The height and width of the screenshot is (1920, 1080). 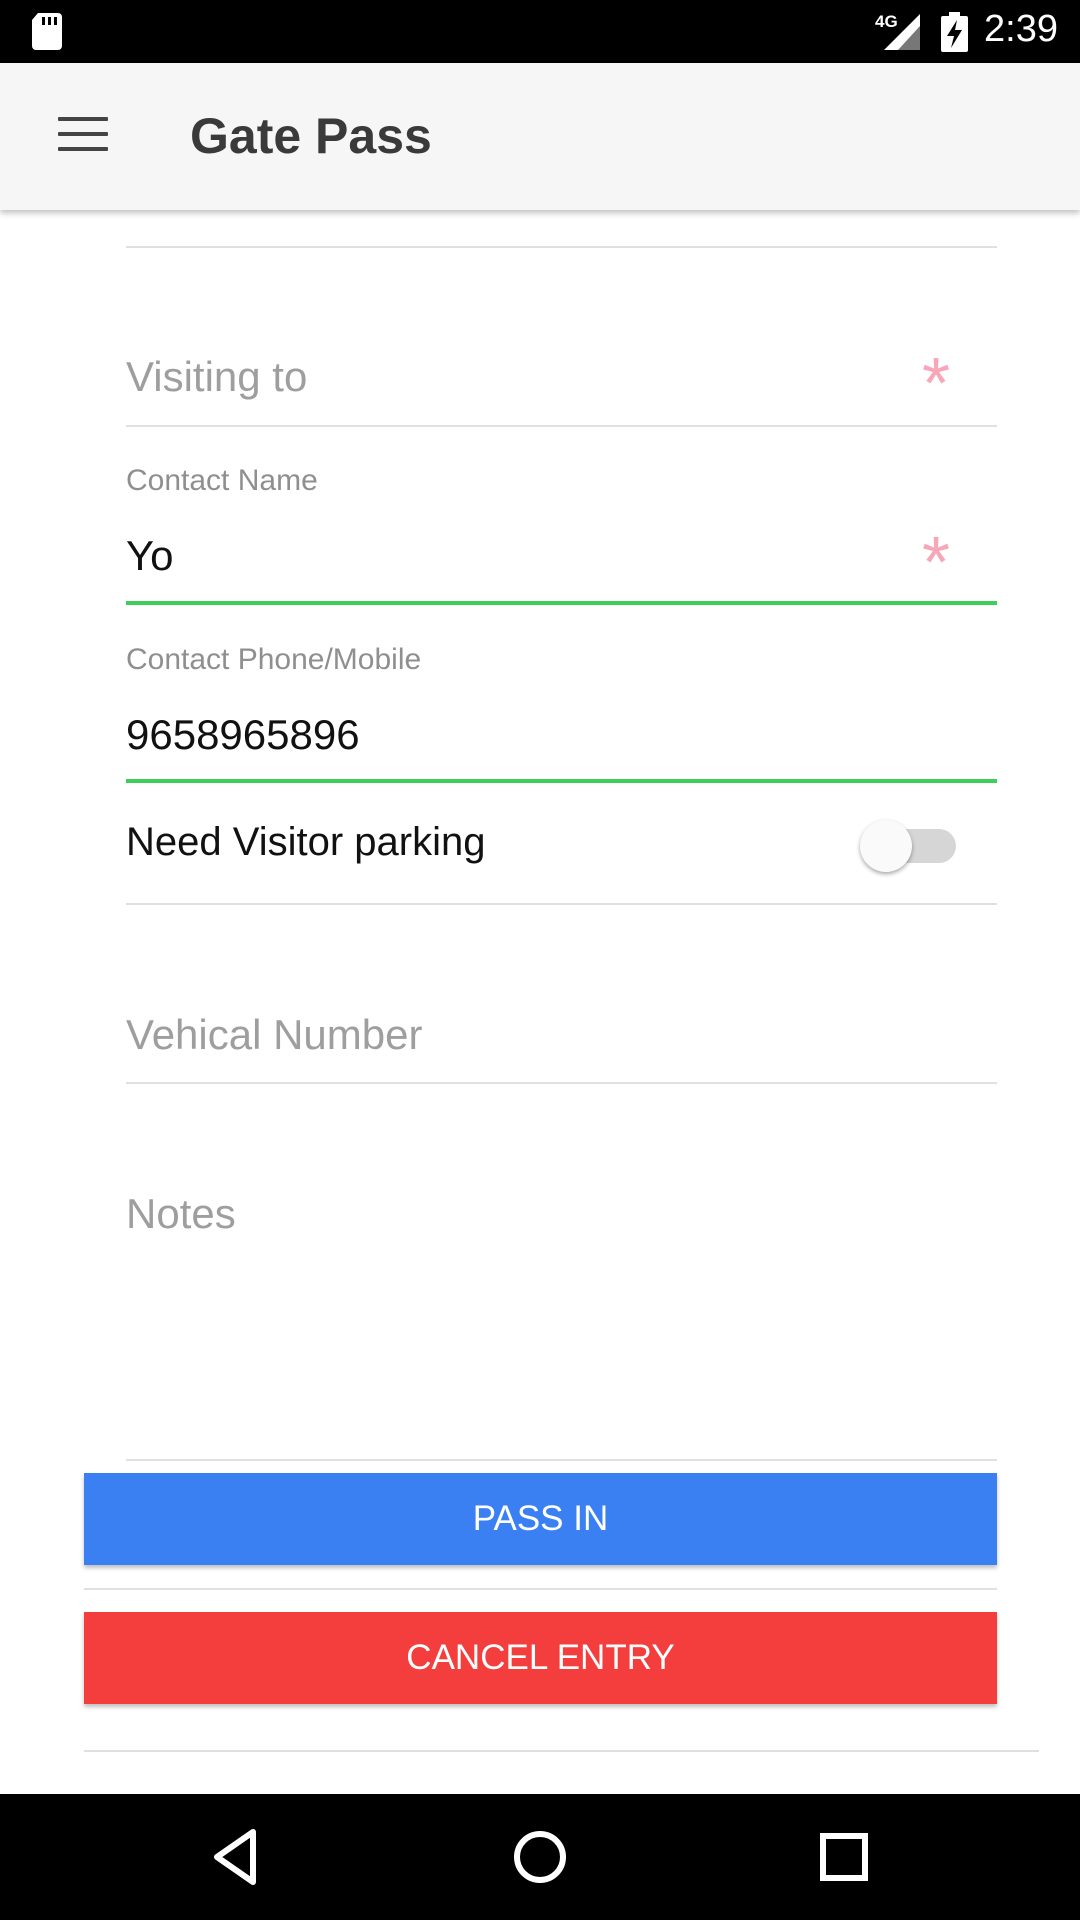 I want to click on button-divider, so click(x=540, y=1589).